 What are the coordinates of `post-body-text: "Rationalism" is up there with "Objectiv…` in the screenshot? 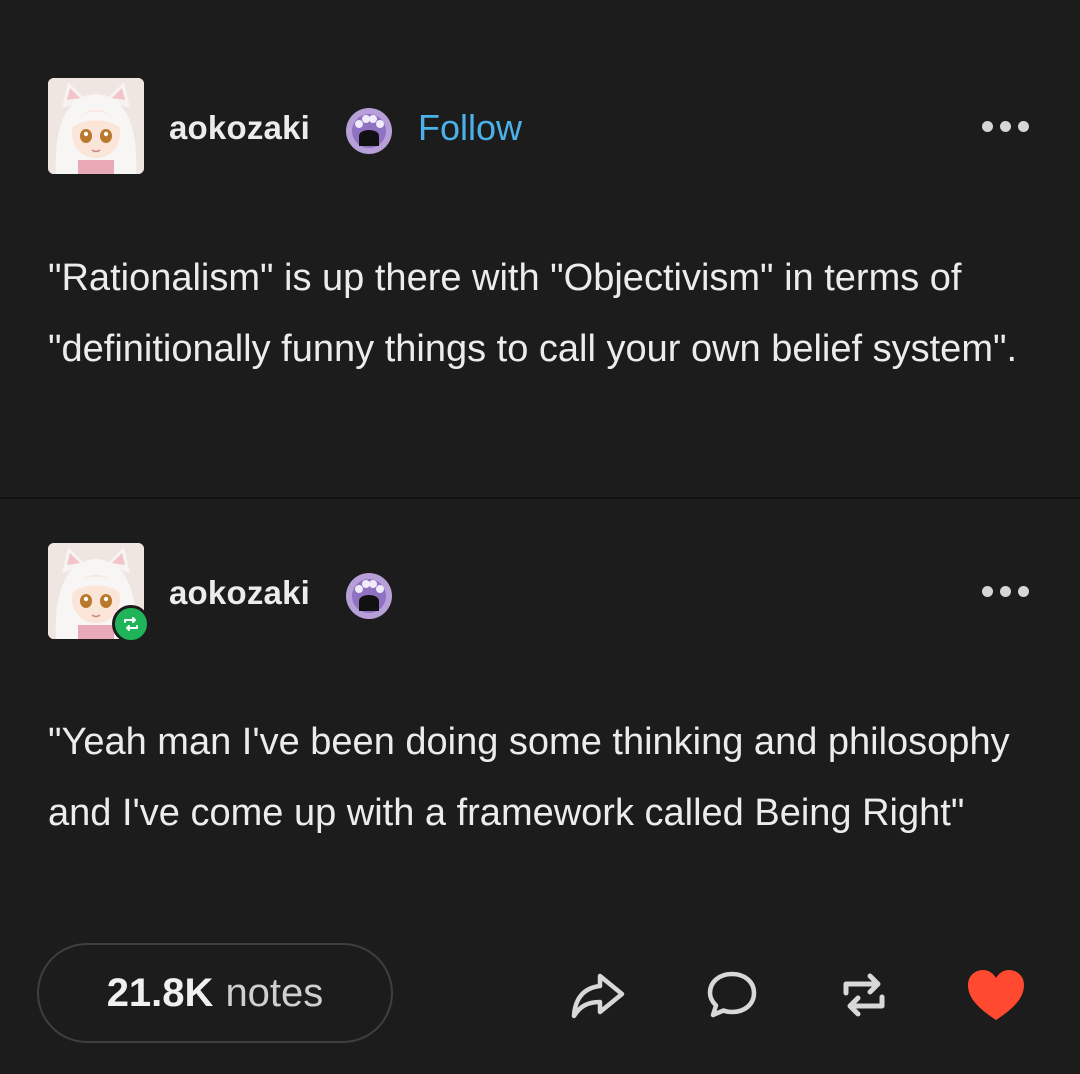 It's located at (533, 313).